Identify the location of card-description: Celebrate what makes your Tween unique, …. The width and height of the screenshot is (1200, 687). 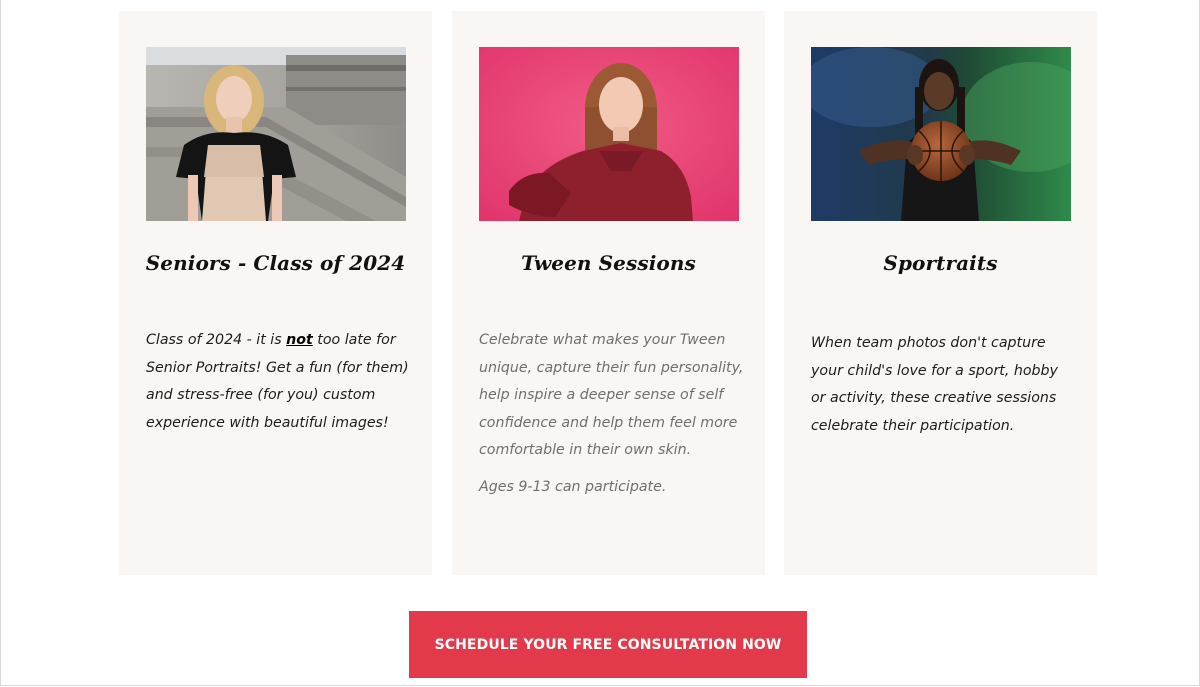
(611, 414).